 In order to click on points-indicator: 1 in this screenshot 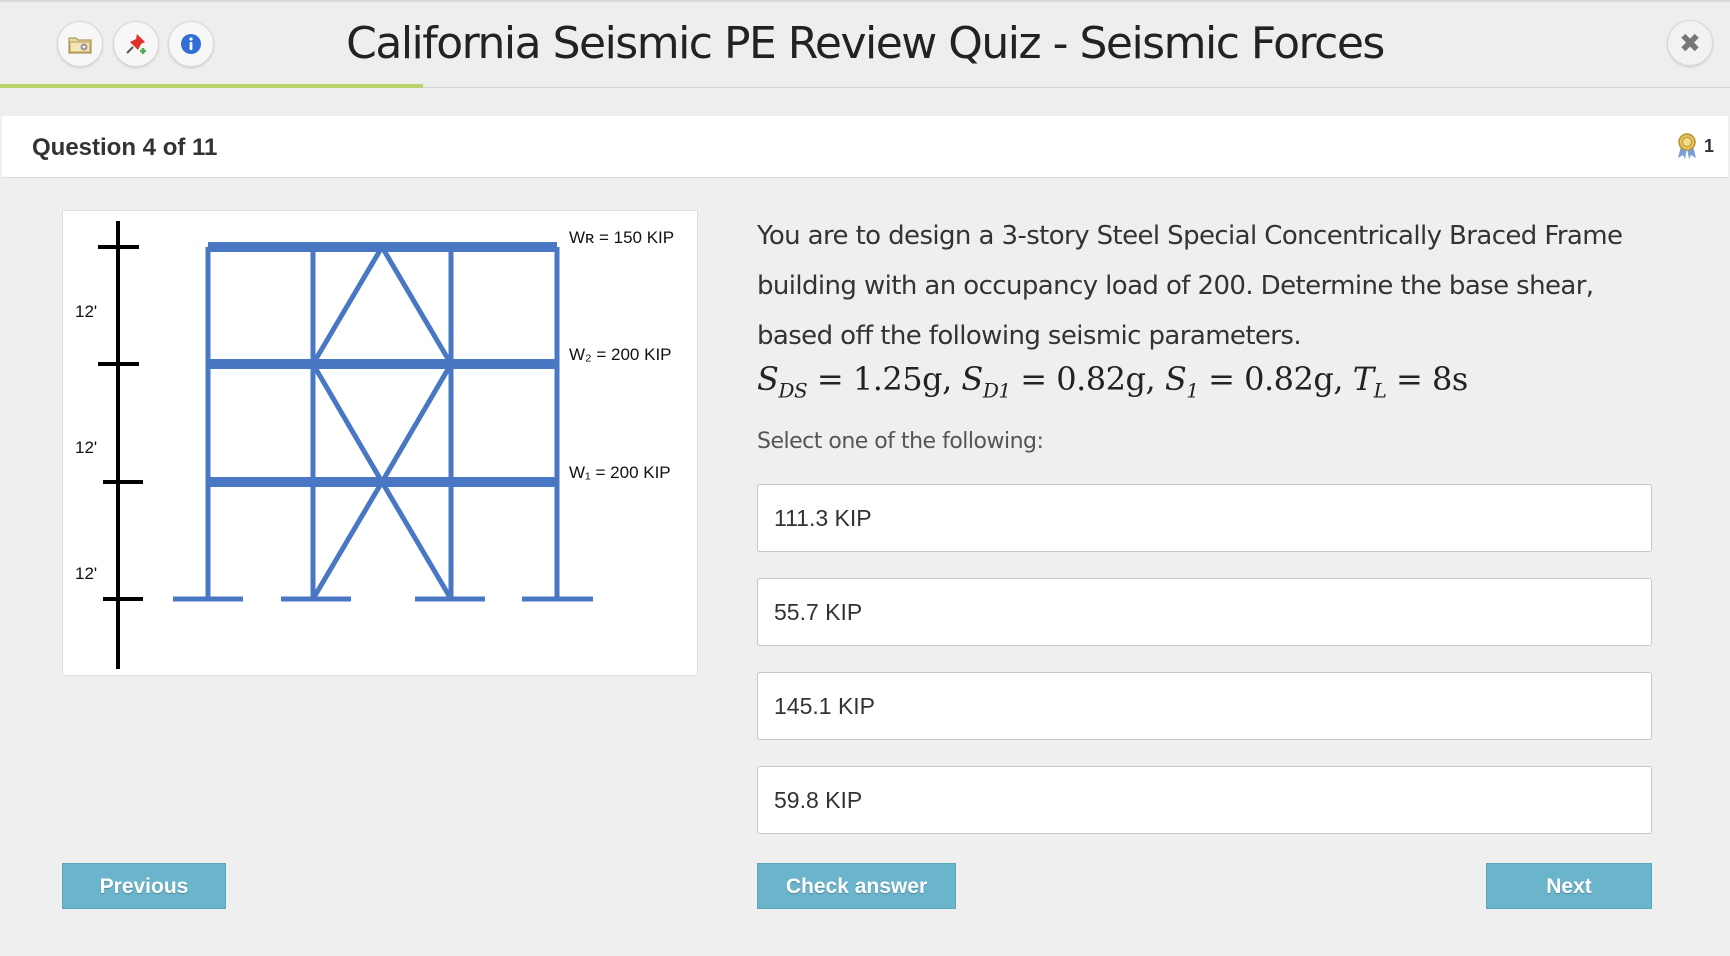, I will do `click(1694, 146)`.